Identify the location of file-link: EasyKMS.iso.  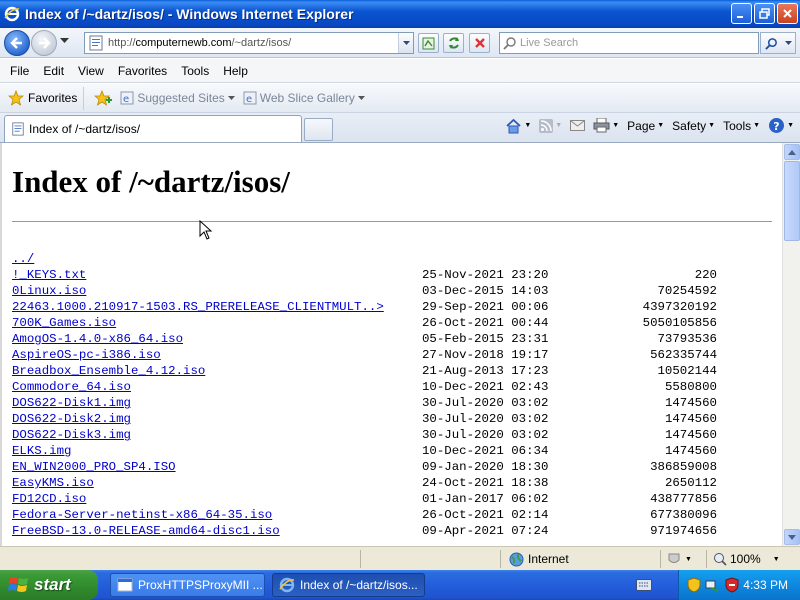
(53, 483).